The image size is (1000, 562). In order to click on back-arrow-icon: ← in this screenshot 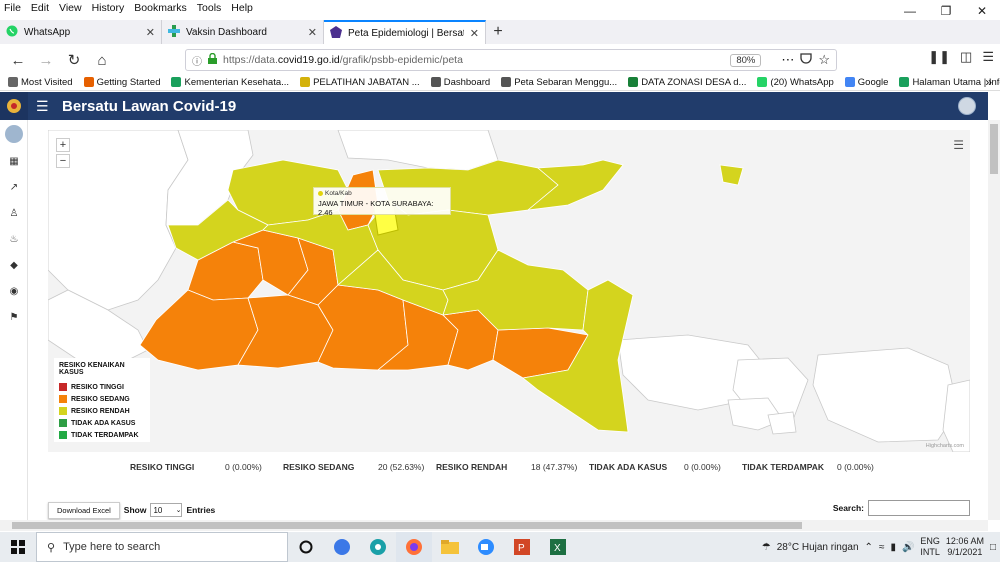, I will do `click(18, 60)`.